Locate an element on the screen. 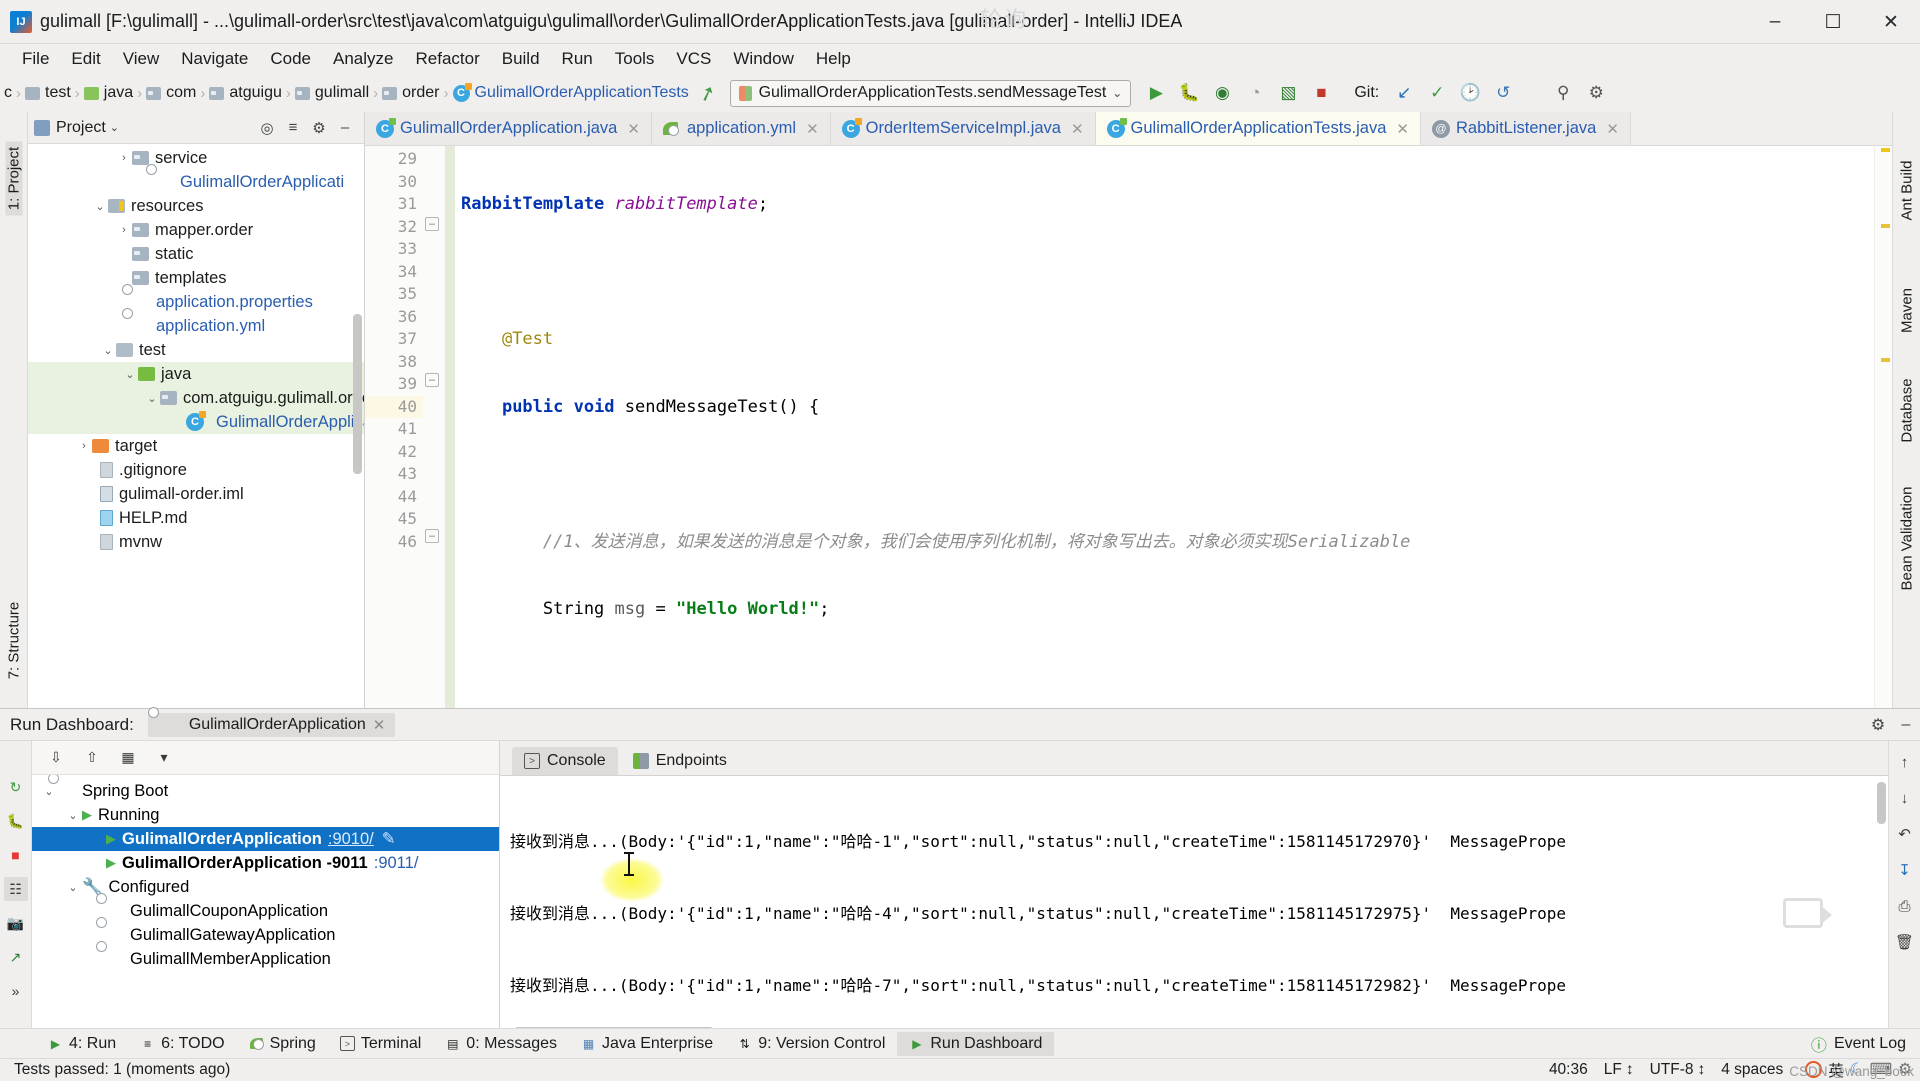 The height and width of the screenshot is (1081, 1920). tree-item-gulimall-order-application: GulimallOrderApplicati is located at coordinates (196, 182).